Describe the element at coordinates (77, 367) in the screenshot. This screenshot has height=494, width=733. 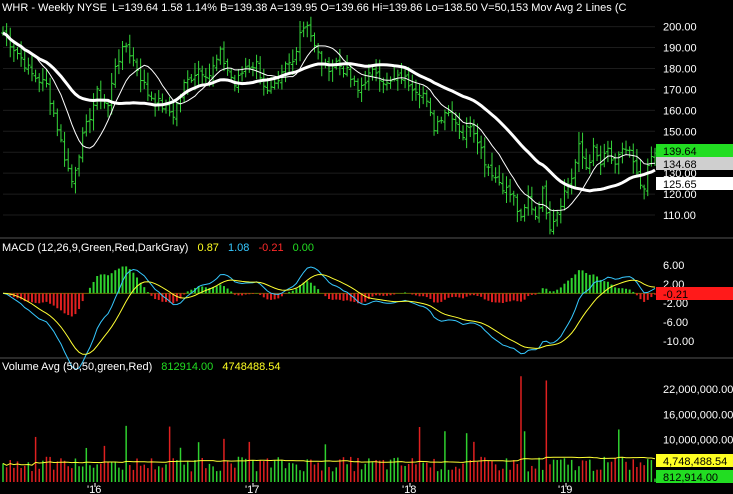
I see `volume-title: Volume Avg (50,50,green,Red)` at that location.